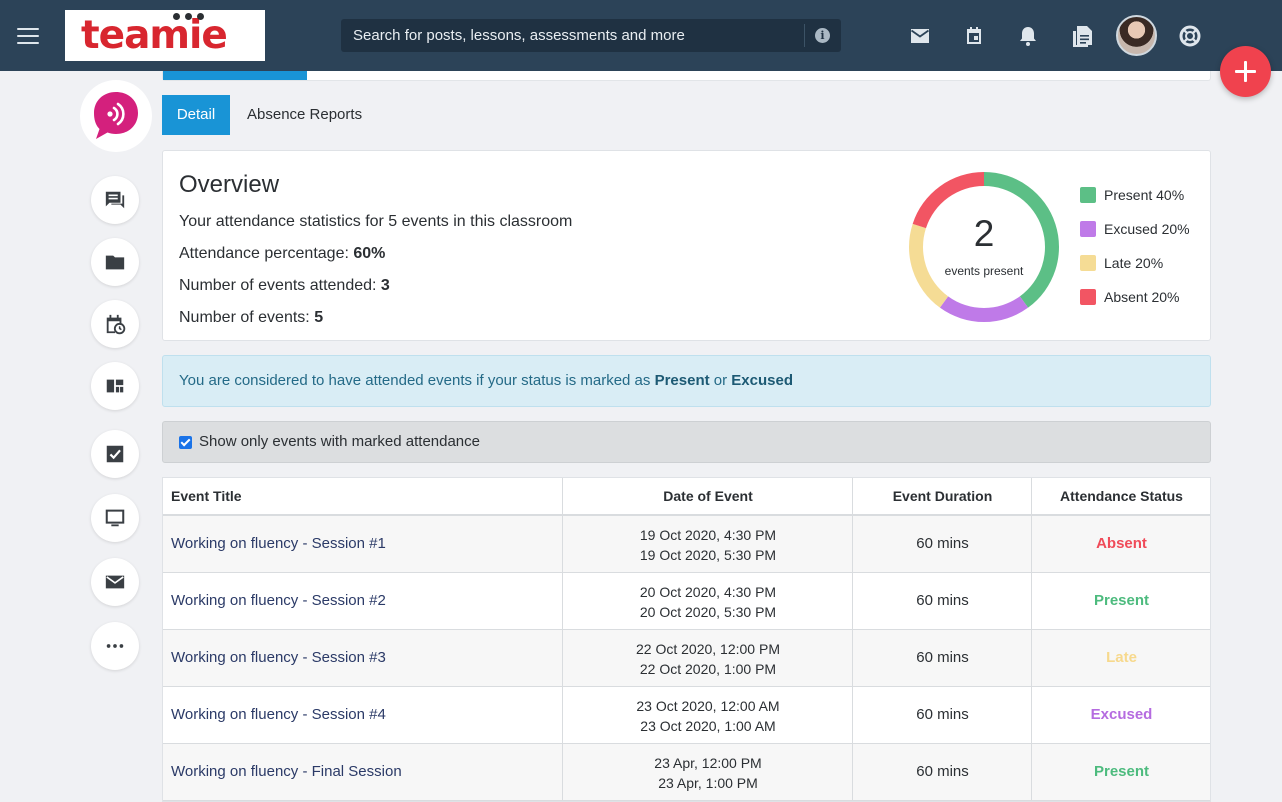 This screenshot has width=1282, height=802. Describe the element at coordinates (822, 35) in the screenshot. I see `info-icon: i` at that location.